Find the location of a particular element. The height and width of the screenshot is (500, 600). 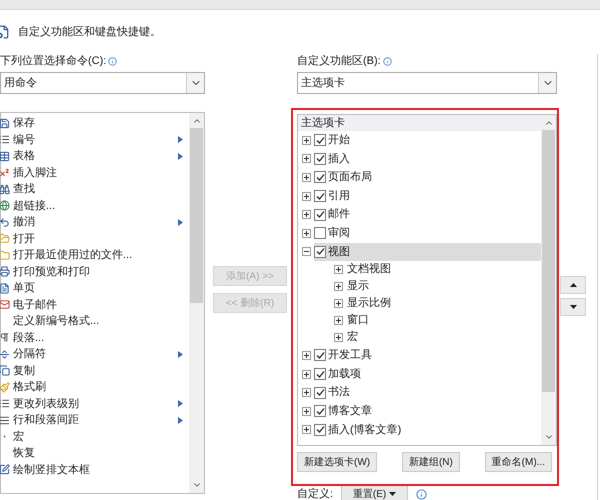

tree-item: 加载项 is located at coordinates (427, 374).